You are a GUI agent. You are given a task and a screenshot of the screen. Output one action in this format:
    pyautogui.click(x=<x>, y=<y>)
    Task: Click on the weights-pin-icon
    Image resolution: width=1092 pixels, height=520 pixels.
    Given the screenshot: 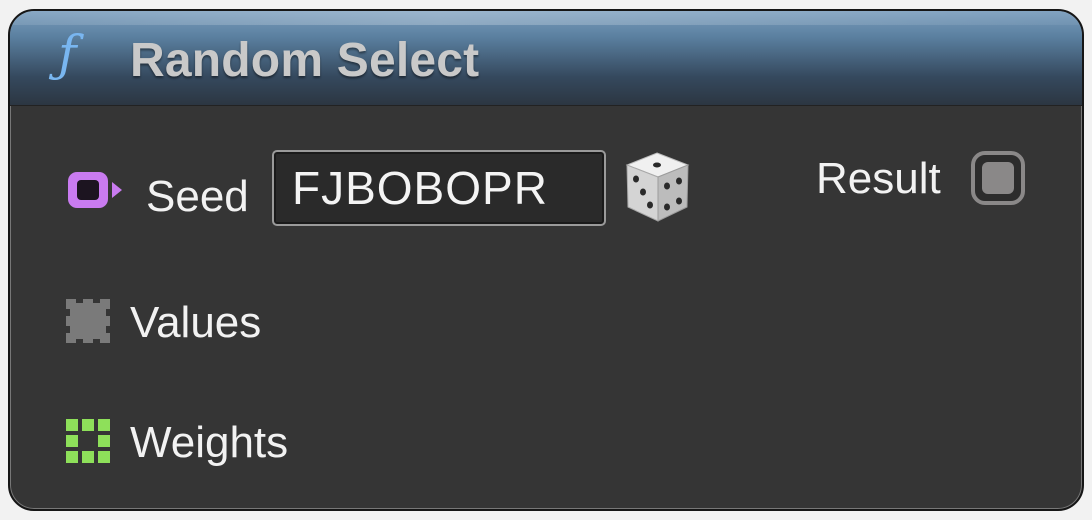 What is the action you would take?
    pyautogui.click(x=88, y=441)
    